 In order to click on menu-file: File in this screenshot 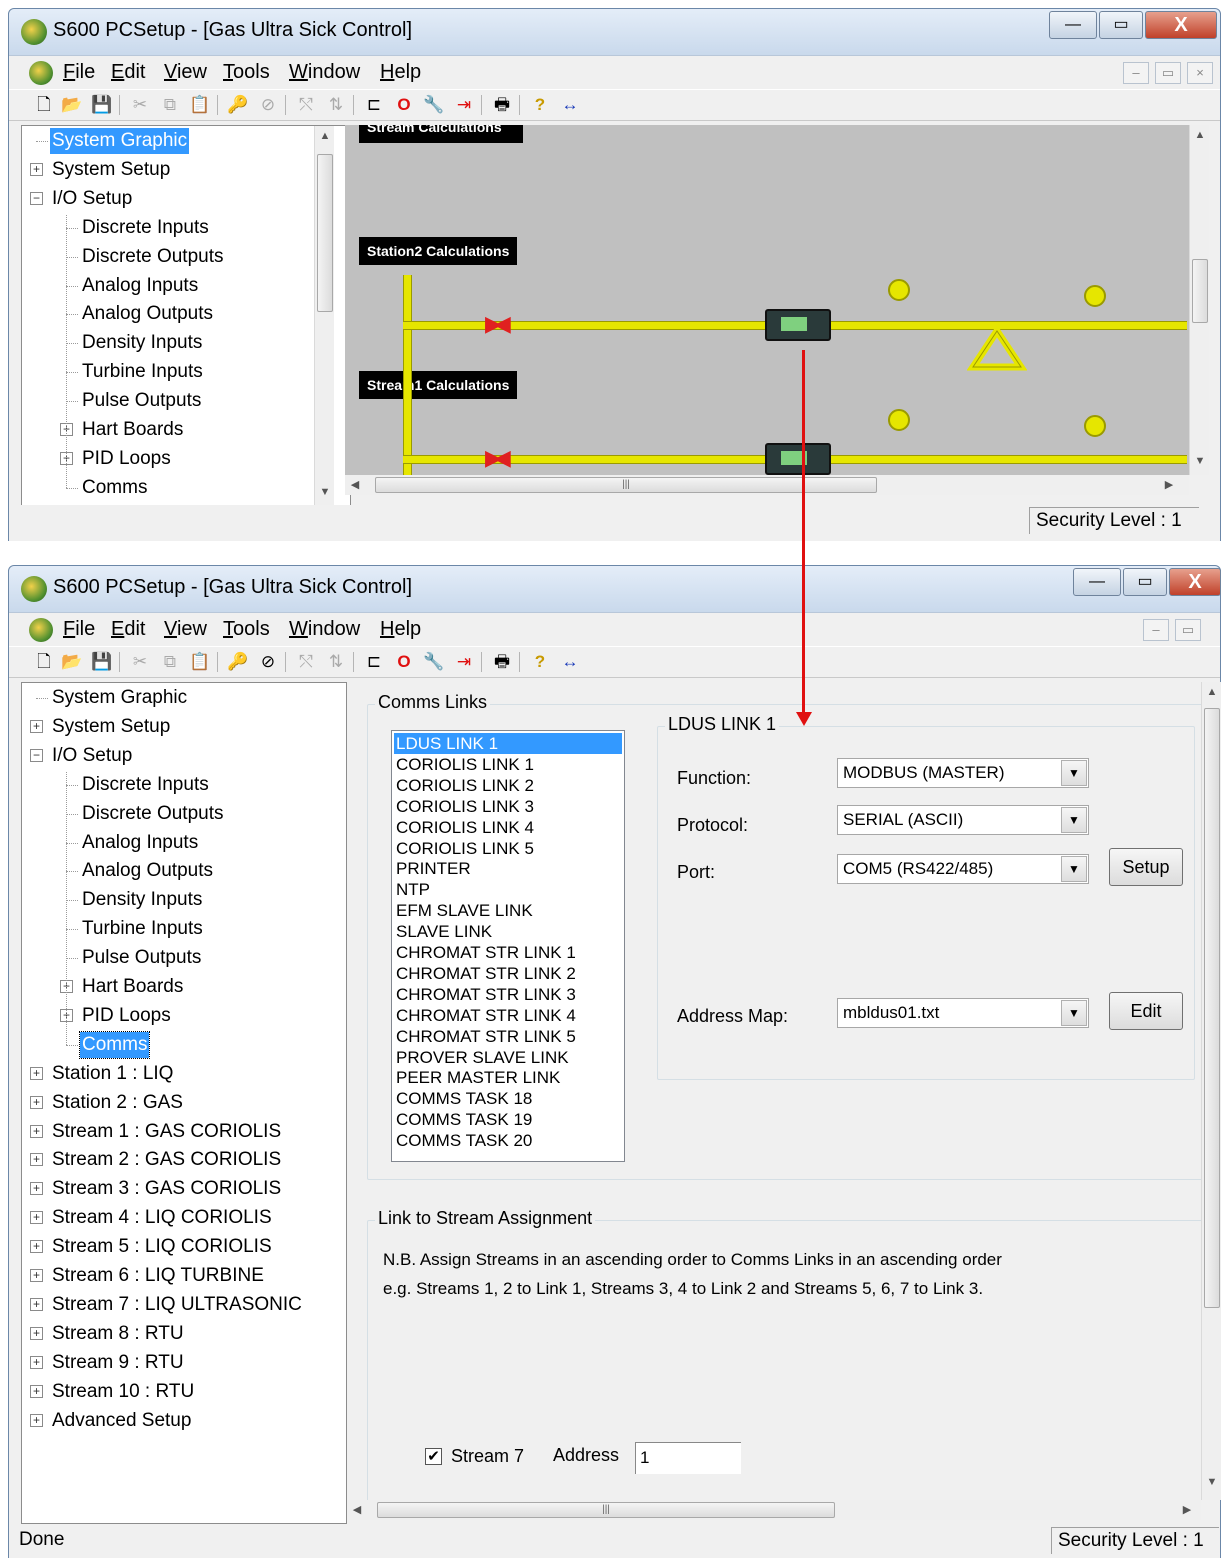, I will do `click(79, 72)`.